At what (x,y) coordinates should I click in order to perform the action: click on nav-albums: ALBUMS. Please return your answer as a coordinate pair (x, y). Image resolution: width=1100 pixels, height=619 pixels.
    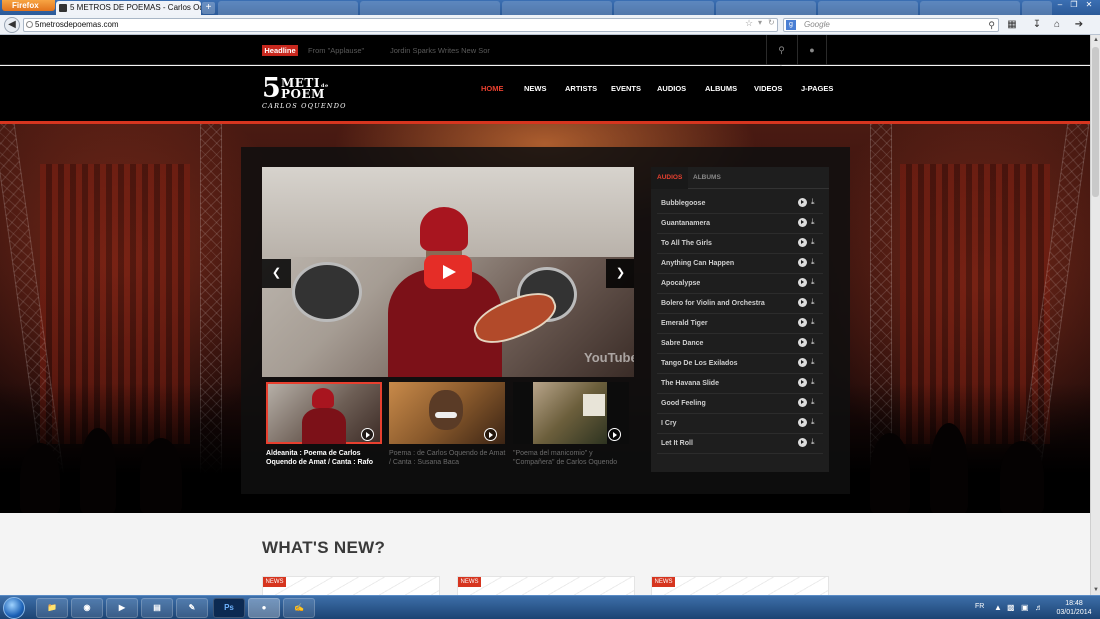
    Looking at the image, I should click on (721, 89).